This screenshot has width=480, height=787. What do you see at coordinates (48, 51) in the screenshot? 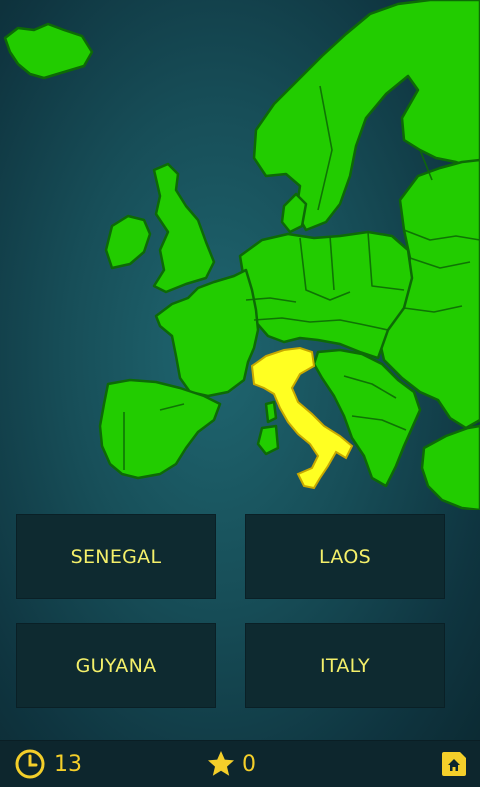
I see `map-iceland` at bounding box center [48, 51].